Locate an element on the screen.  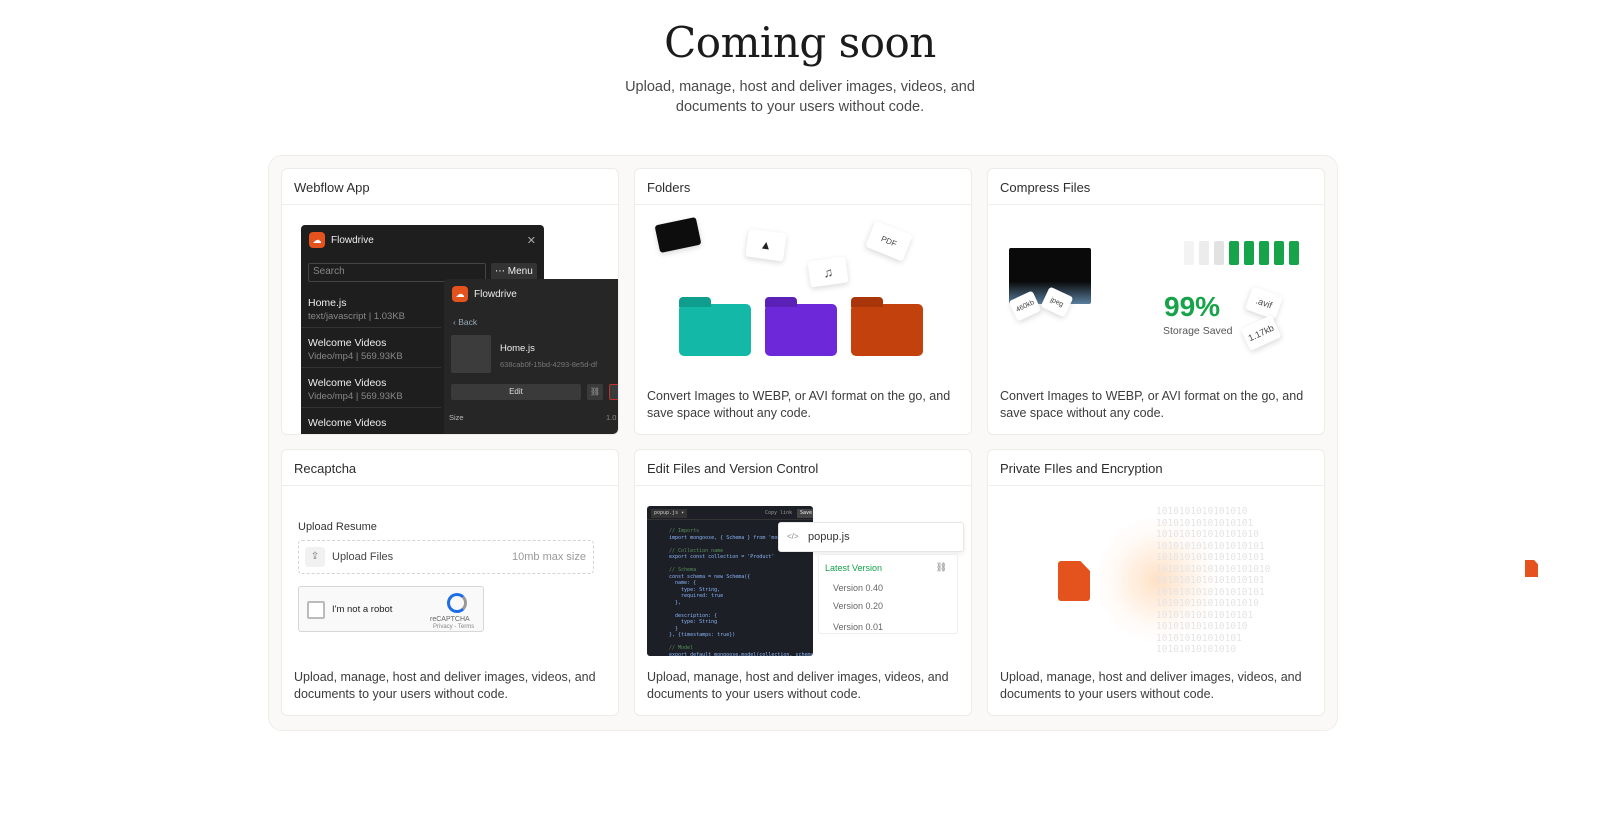
upload-dropzone: ⇪ Upload Files 10mb max size is located at coordinates (446, 557).